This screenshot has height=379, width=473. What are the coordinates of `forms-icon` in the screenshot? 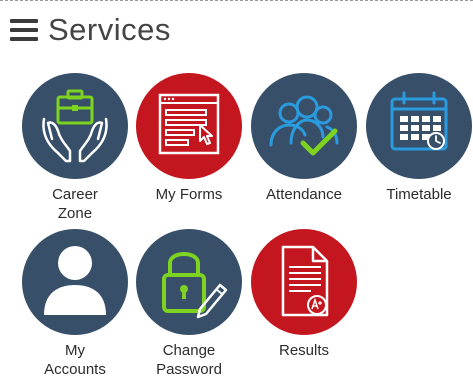 It's located at (189, 124).